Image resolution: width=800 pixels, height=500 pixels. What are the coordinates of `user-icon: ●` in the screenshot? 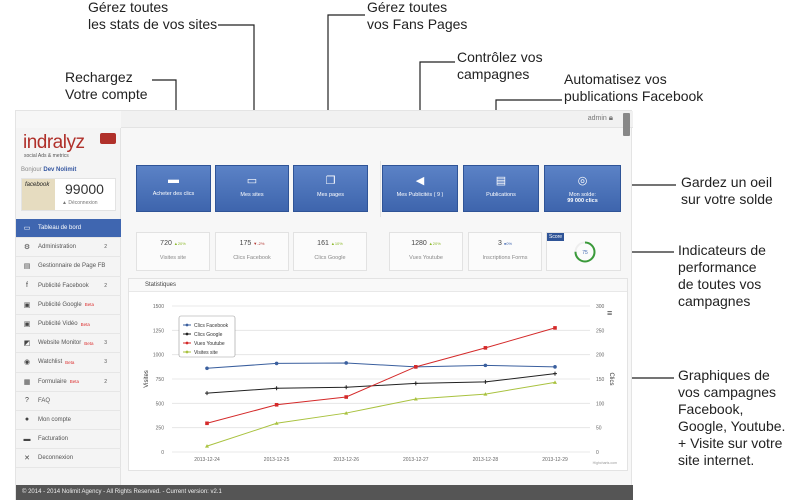 It's located at (27, 420).